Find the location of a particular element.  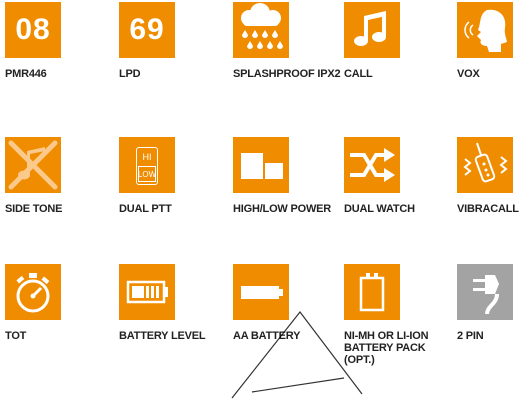

feature-label: VOX is located at coordinates (468, 74).